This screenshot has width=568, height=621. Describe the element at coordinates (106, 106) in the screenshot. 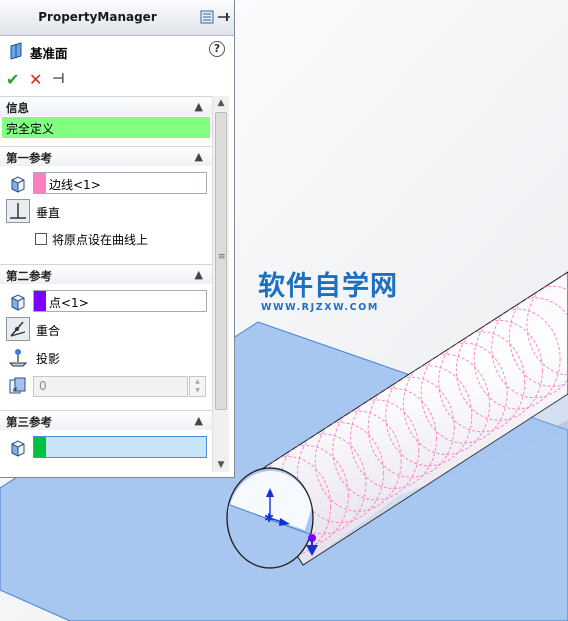

I see `info-group-header: 信息 ▲` at that location.